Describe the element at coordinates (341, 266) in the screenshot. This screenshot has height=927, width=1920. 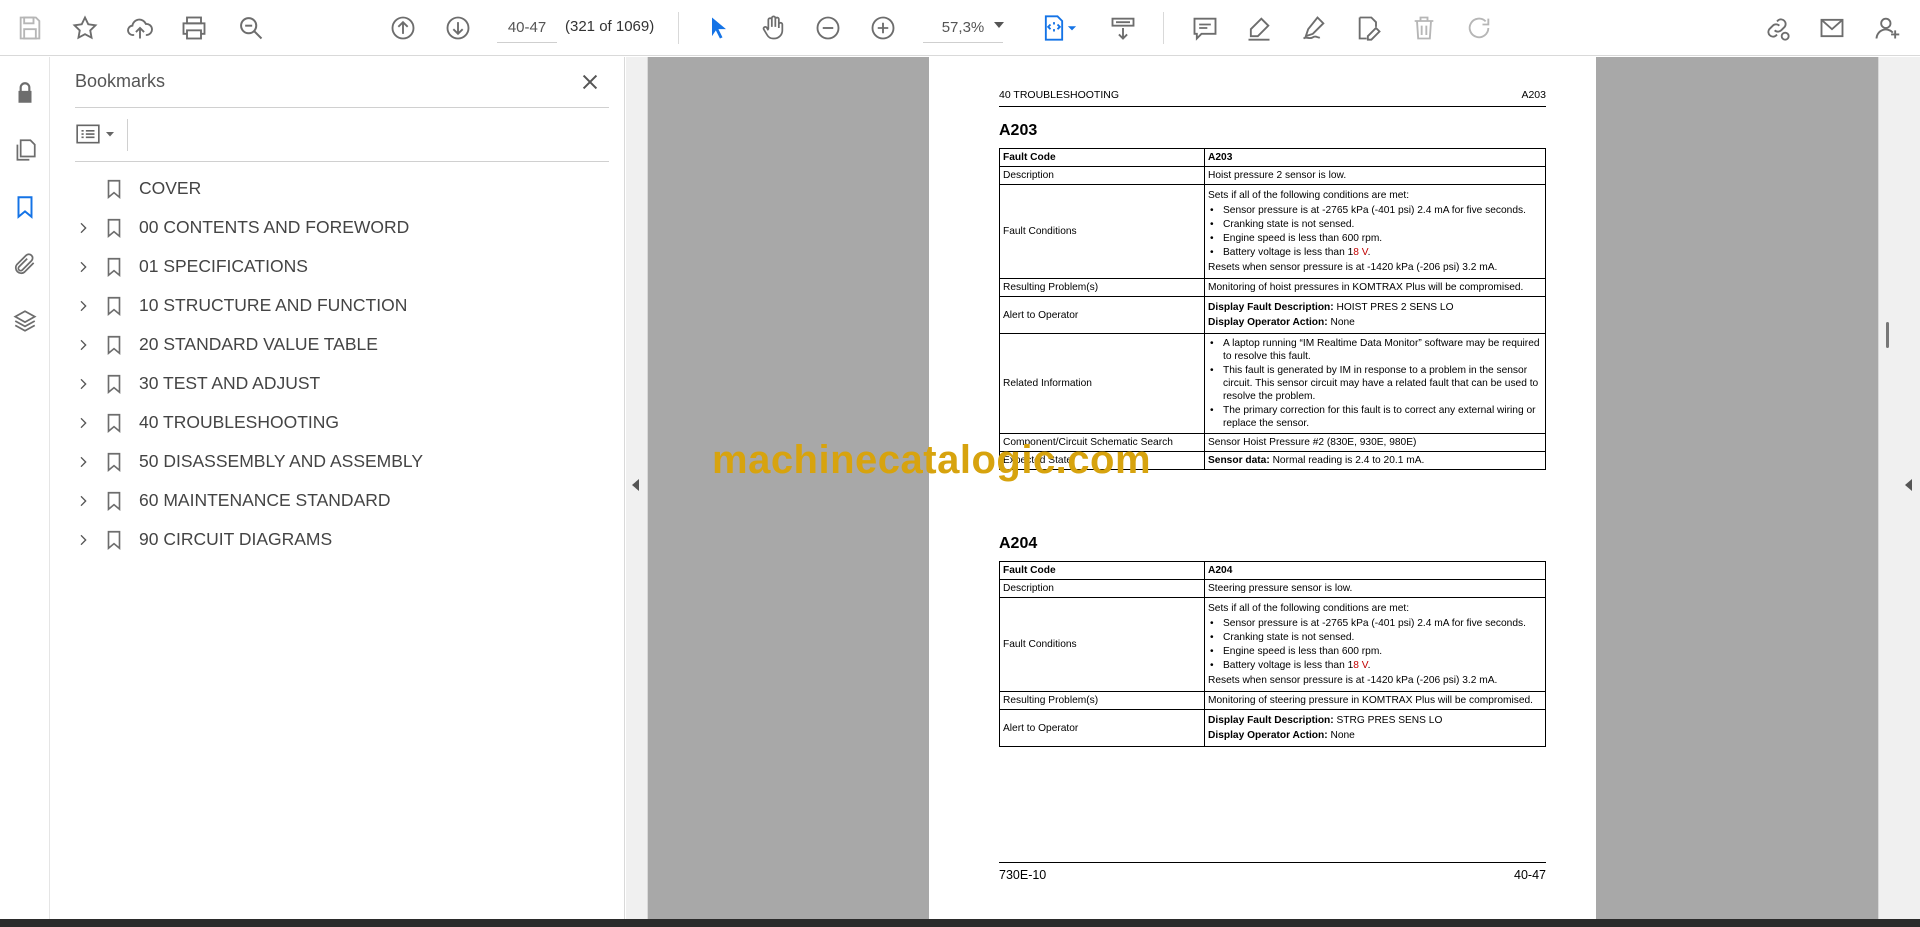
I see `bookmark-item-specifications: 01 SPECIFICATIONS` at that location.